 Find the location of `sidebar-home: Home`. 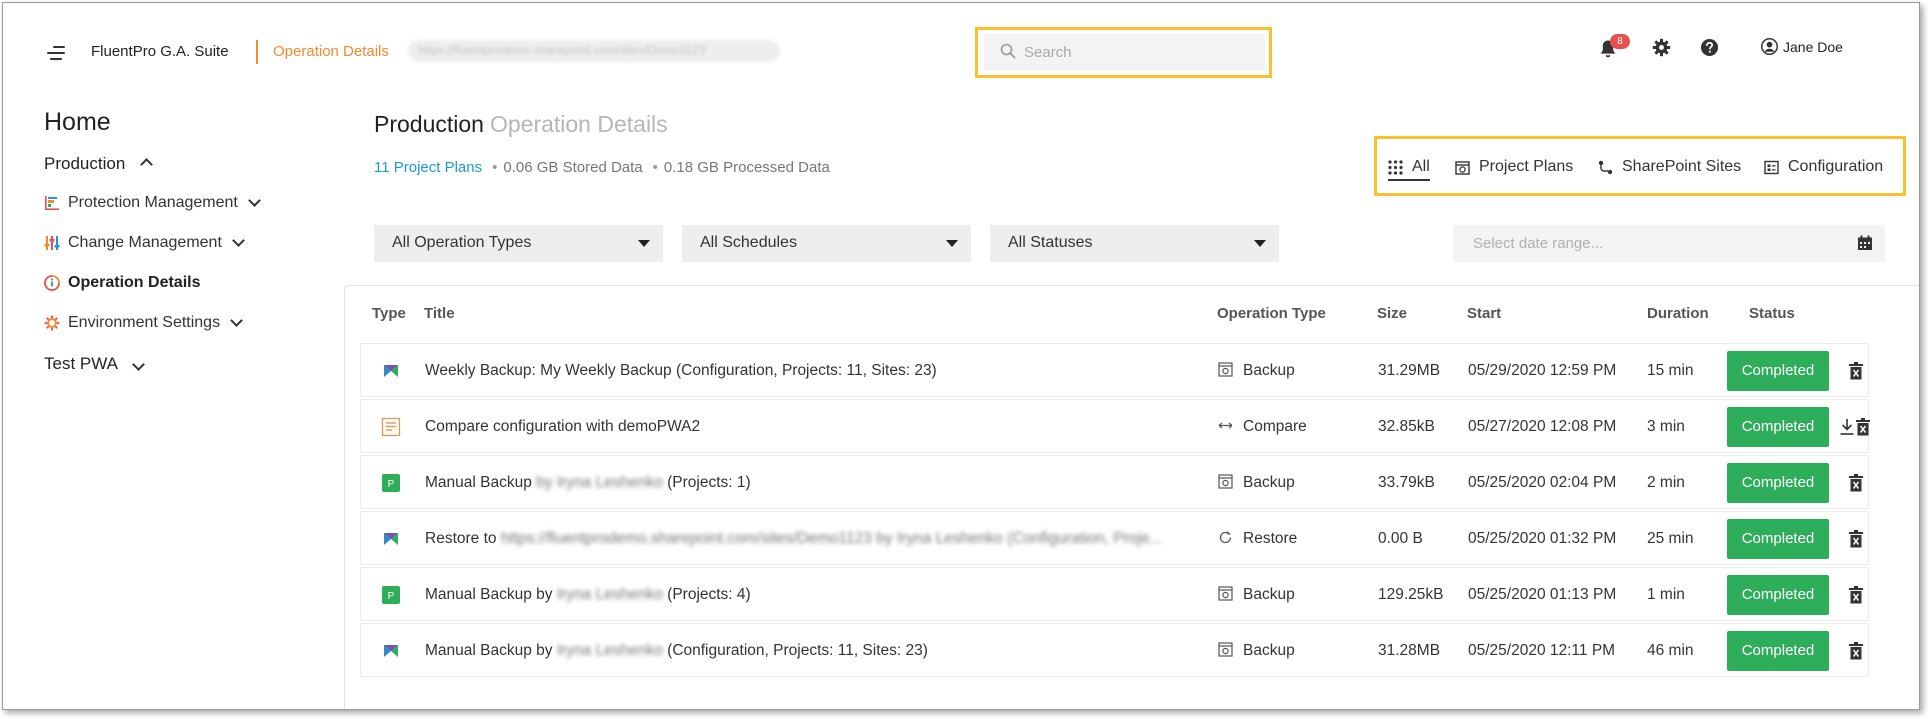

sidebar-home: Home is located at coordinates (77, 122).